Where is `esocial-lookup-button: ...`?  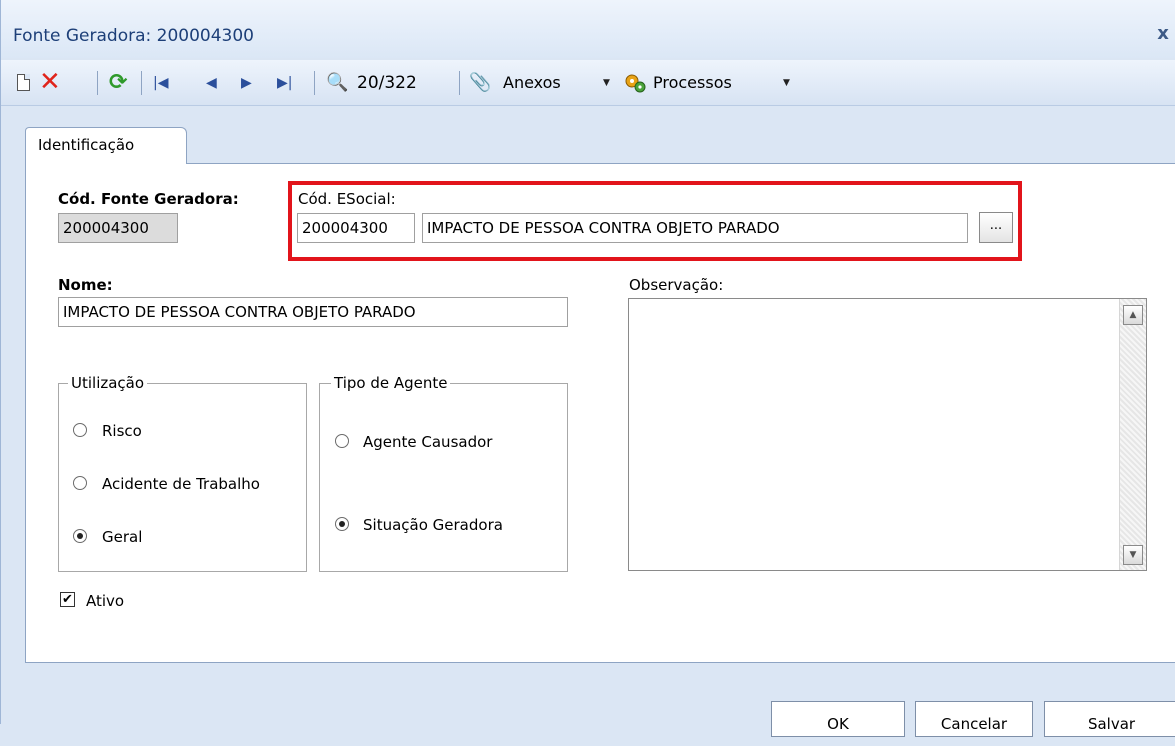 esocial-lookup-button: ... is located at coordinates (996, 227).